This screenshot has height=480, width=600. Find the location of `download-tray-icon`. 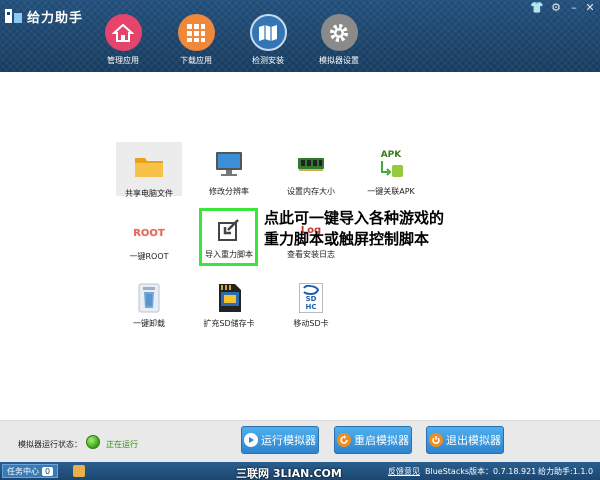

download-tray-icon is located at coordinates (79, 471).